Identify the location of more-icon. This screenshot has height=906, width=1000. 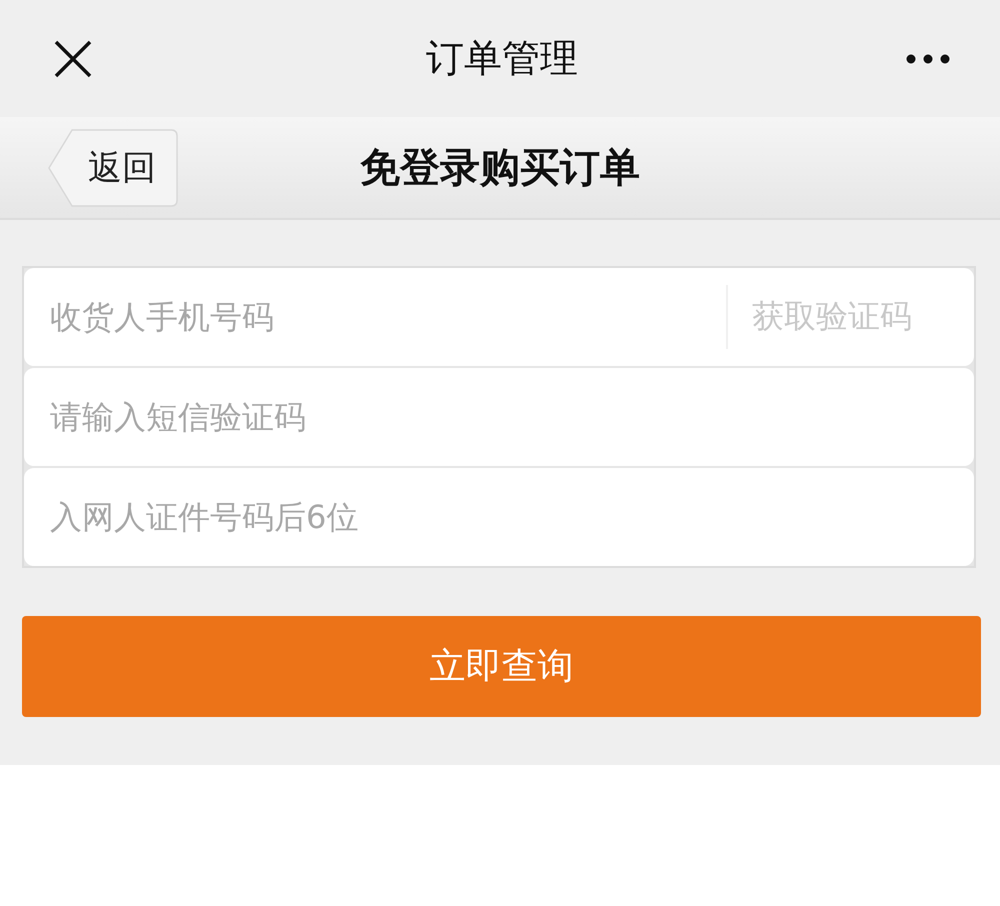
(928, 59).